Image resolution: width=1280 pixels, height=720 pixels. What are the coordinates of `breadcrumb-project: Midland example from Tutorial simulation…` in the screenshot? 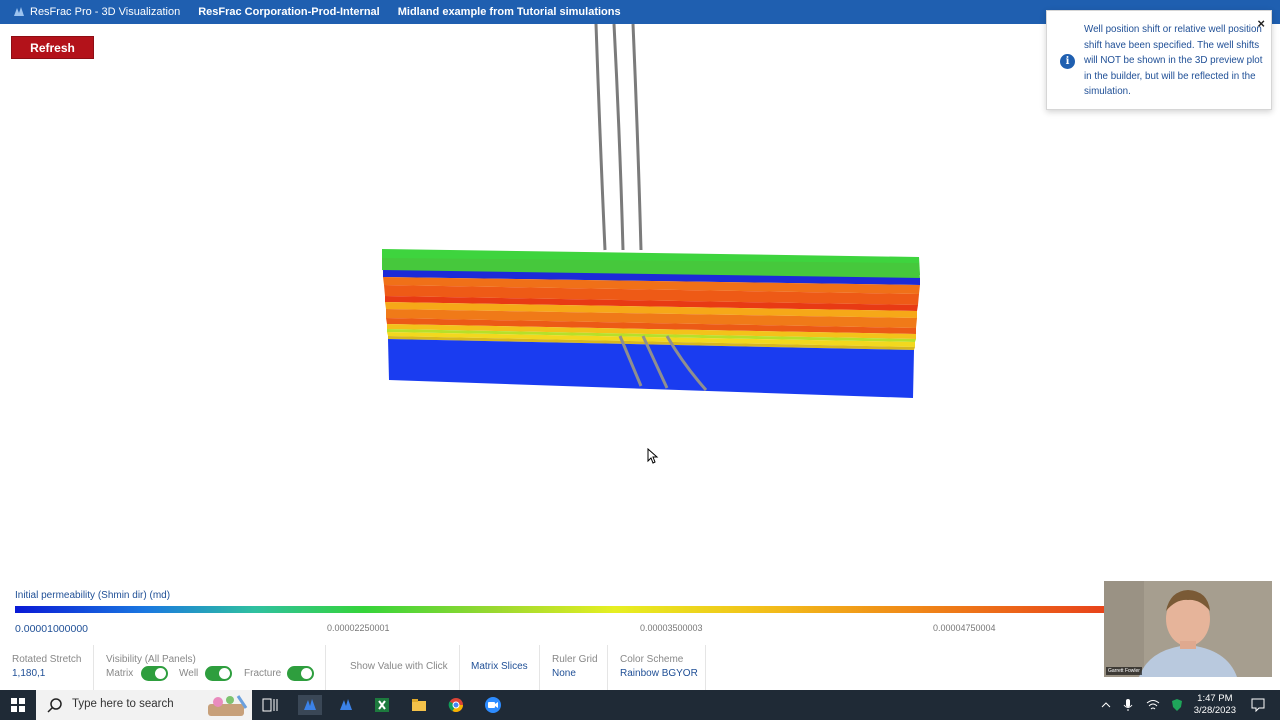 It's located at (509, 12).